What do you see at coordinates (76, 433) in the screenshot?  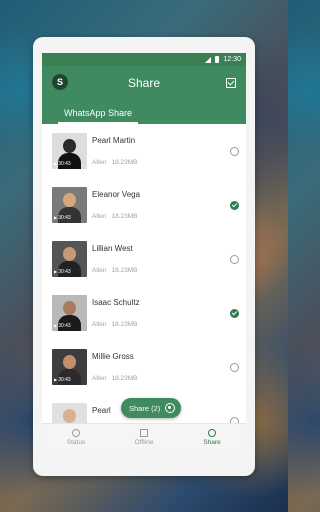 I see `status-icon` at bounding box center [76, 433].